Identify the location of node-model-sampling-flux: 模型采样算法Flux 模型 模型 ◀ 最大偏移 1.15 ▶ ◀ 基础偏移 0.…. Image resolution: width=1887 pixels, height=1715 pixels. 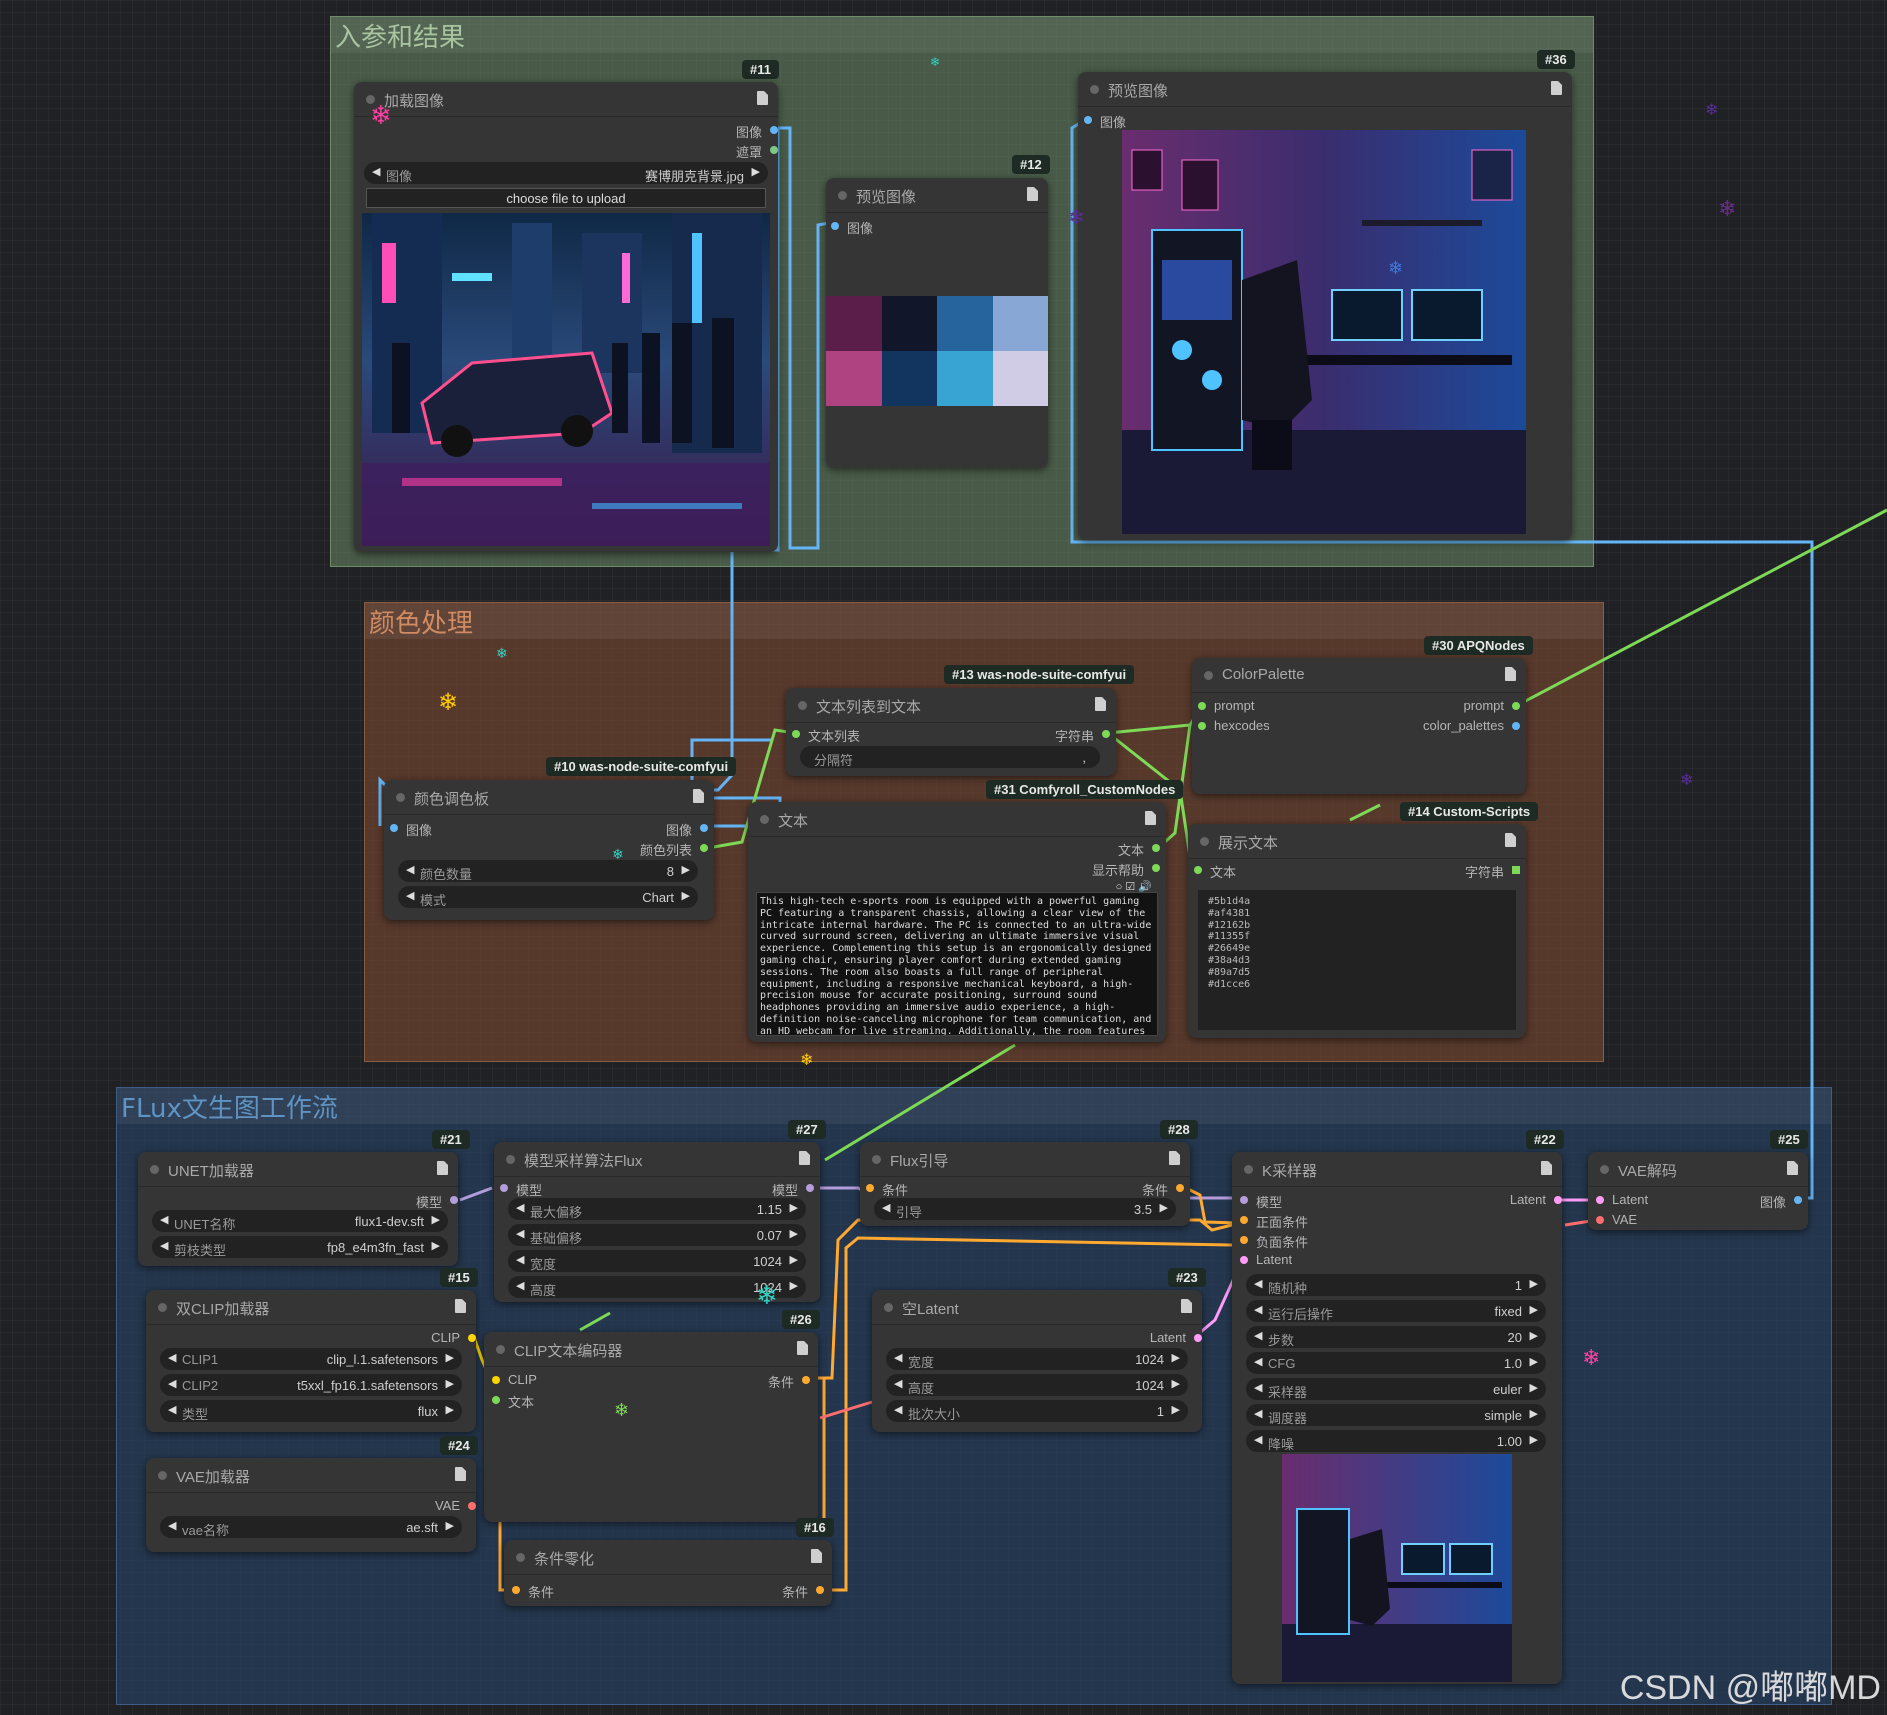
(657, 1222).